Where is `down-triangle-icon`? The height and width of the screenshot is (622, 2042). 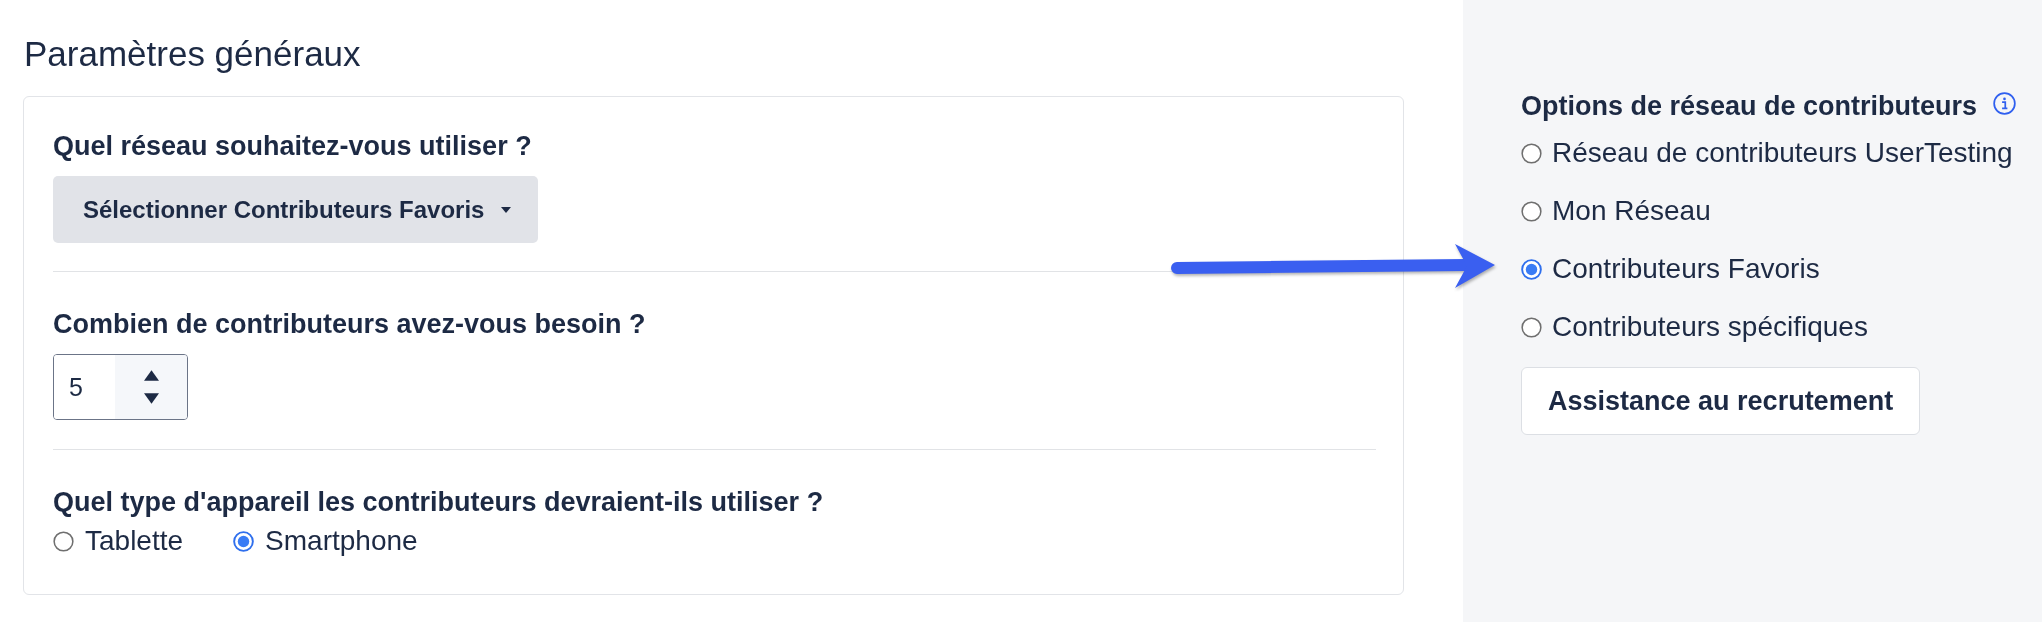
down-triangle-icon is located at coordinates (151, 398).